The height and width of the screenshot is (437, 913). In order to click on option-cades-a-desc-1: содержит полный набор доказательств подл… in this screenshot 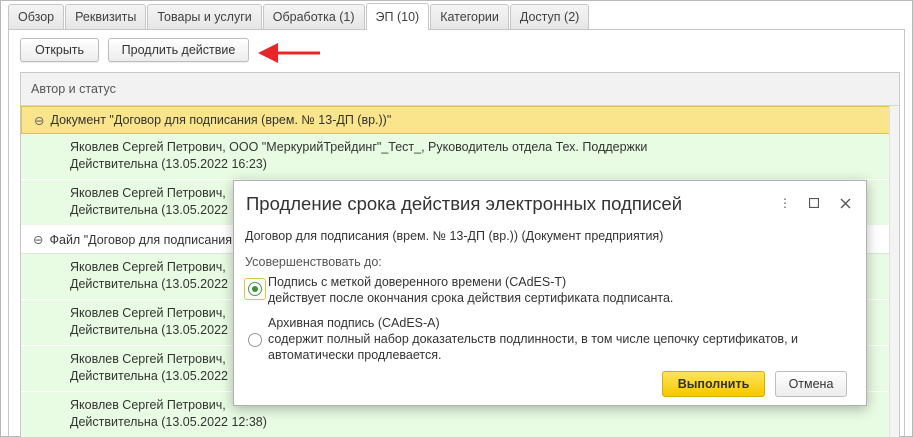, I will do `click(533, 339)`.